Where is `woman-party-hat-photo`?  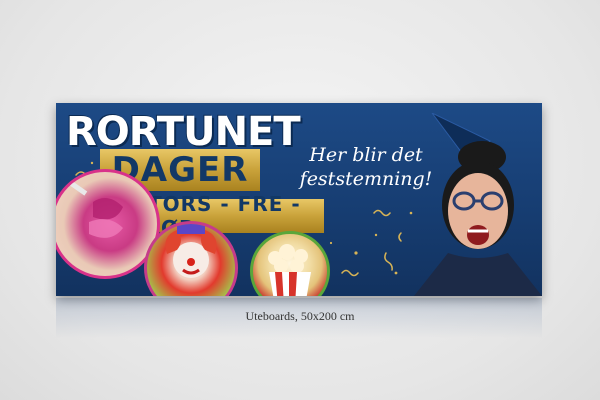 woman-party-hat-photo is located at coordinates (478, 204).